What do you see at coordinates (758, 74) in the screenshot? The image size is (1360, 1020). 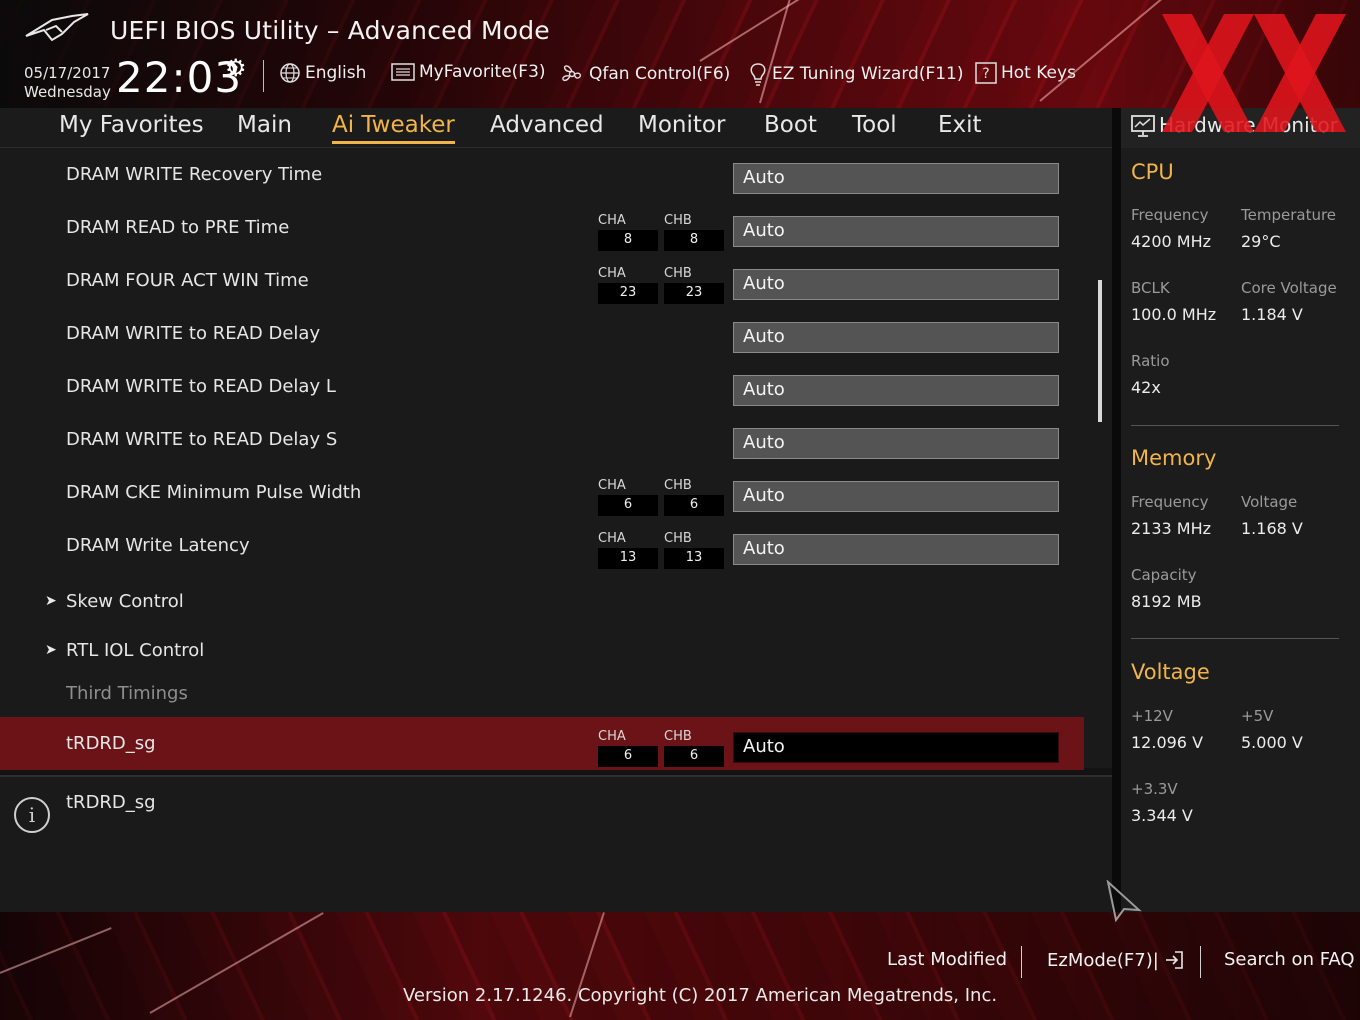 I see `lightbulb-icon` at bounding box center [758, 74].